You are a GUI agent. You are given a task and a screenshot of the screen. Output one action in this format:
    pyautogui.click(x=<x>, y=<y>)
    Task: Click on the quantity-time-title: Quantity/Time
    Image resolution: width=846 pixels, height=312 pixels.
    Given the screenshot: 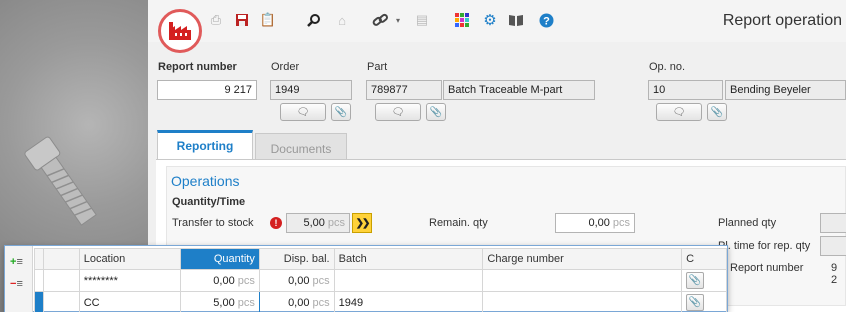 What is the action you would take?
    pyautogui.click(x=209, y=202)
    